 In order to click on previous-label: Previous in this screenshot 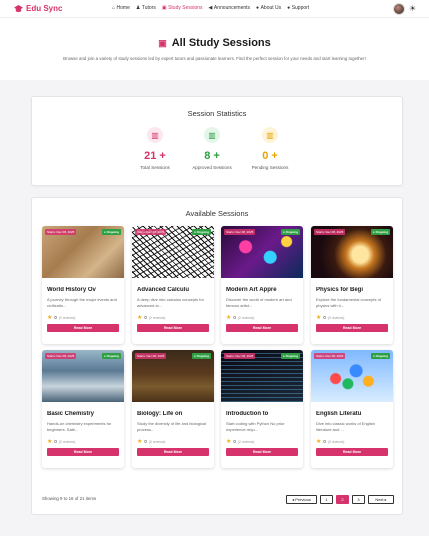, I will do `click(303, 499)`.